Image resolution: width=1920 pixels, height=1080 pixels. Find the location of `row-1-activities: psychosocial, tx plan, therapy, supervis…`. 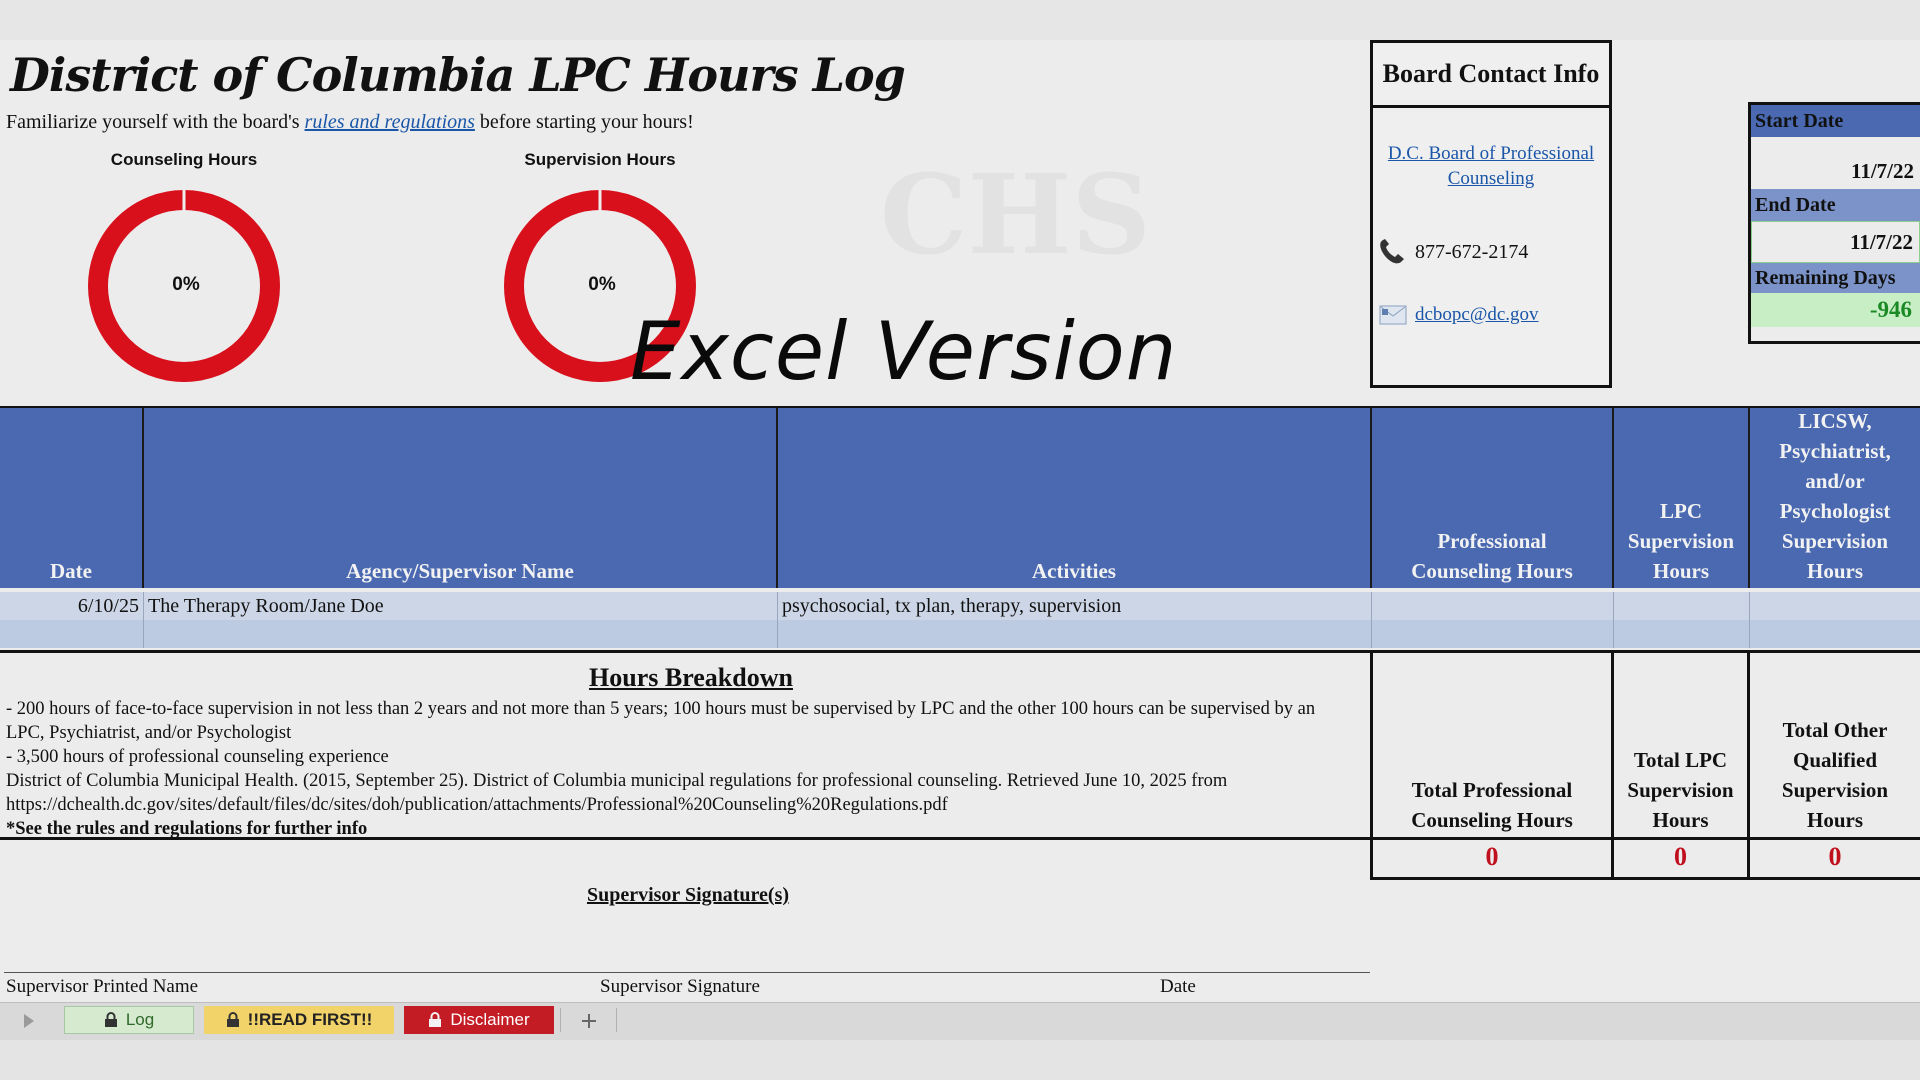

row-1-activities: psychosocial, tx plan, therapy, supervis… is located at coordinates (1075, 606).